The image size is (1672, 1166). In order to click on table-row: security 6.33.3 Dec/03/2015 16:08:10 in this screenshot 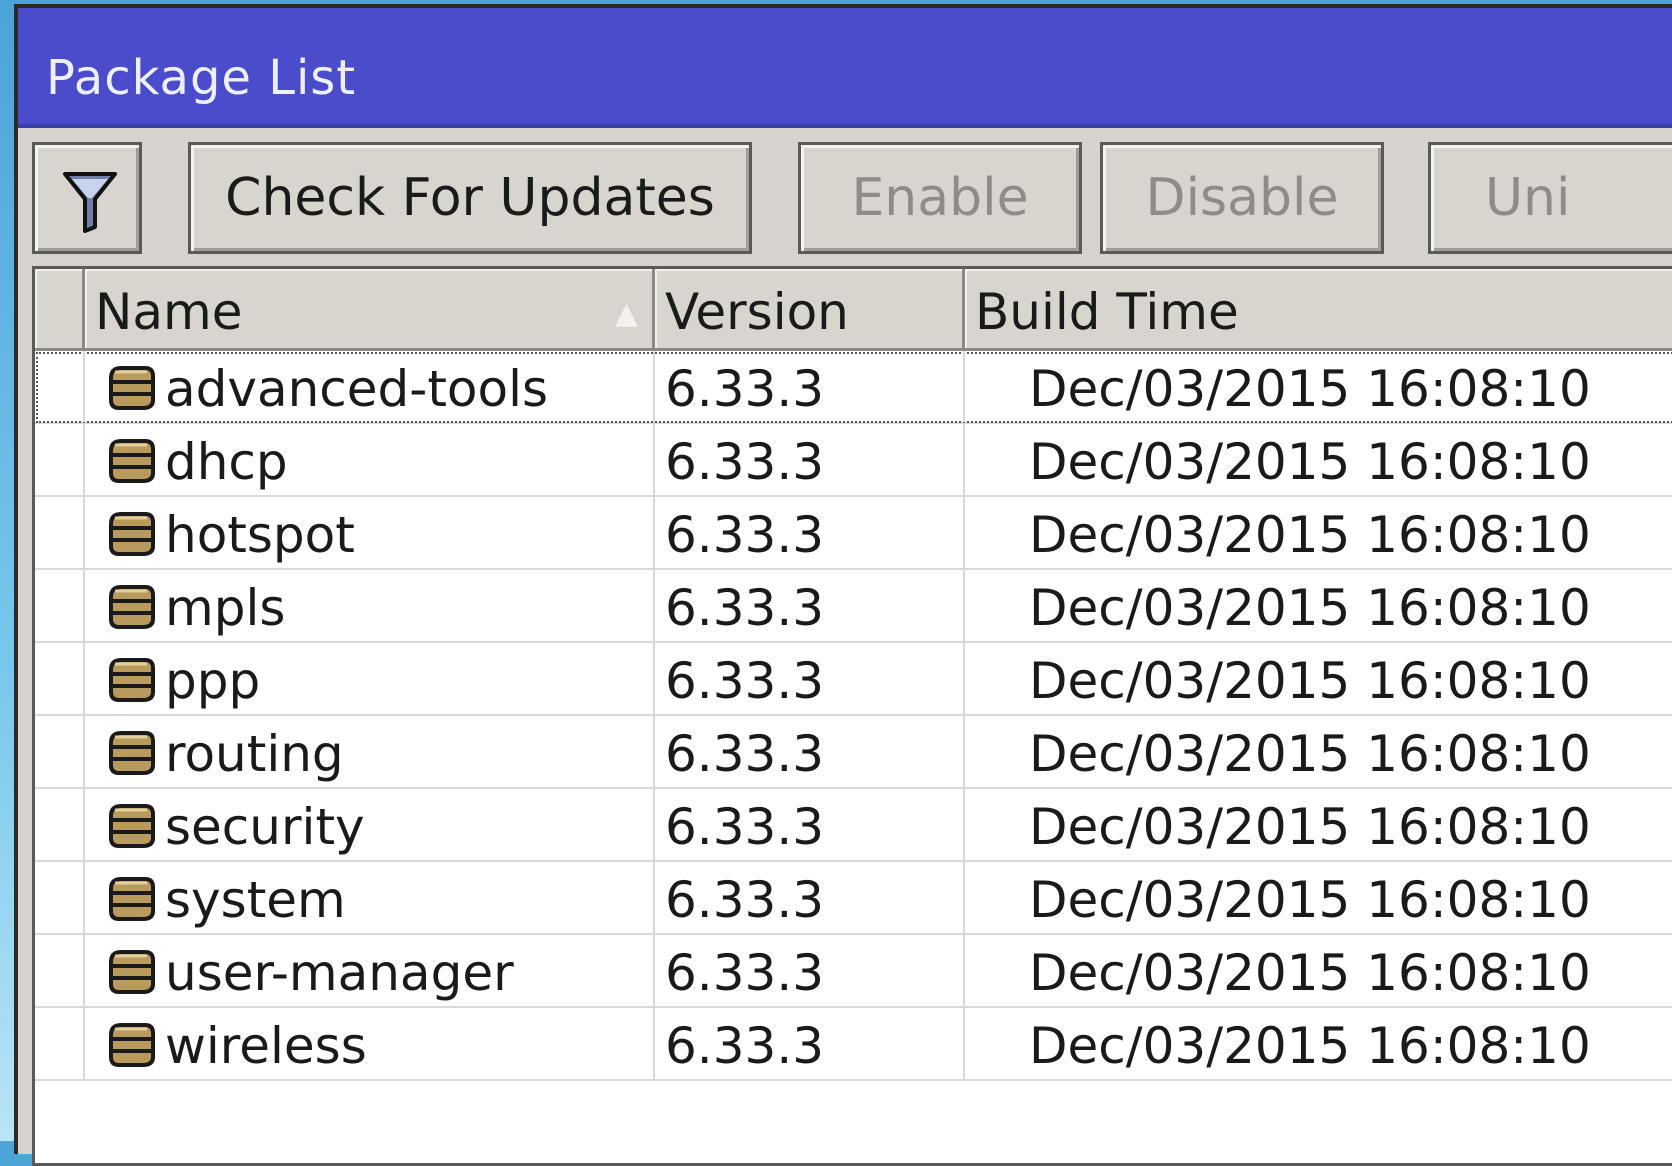, I will do `click(853, 825)`.